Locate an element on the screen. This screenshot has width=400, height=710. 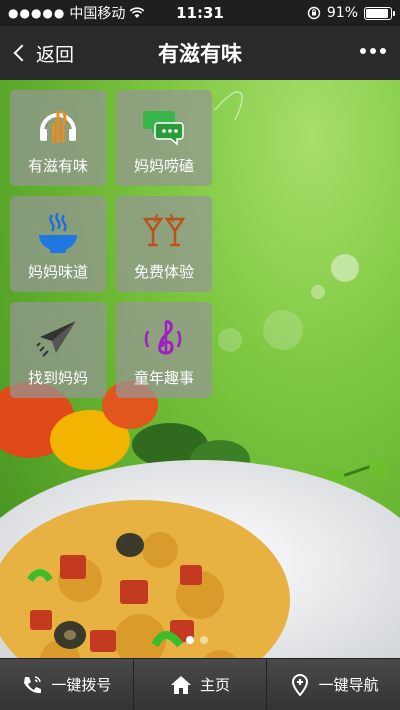
tile-mian-fei-ti-yan: 免费体验 is located at coordinates (164, 244).